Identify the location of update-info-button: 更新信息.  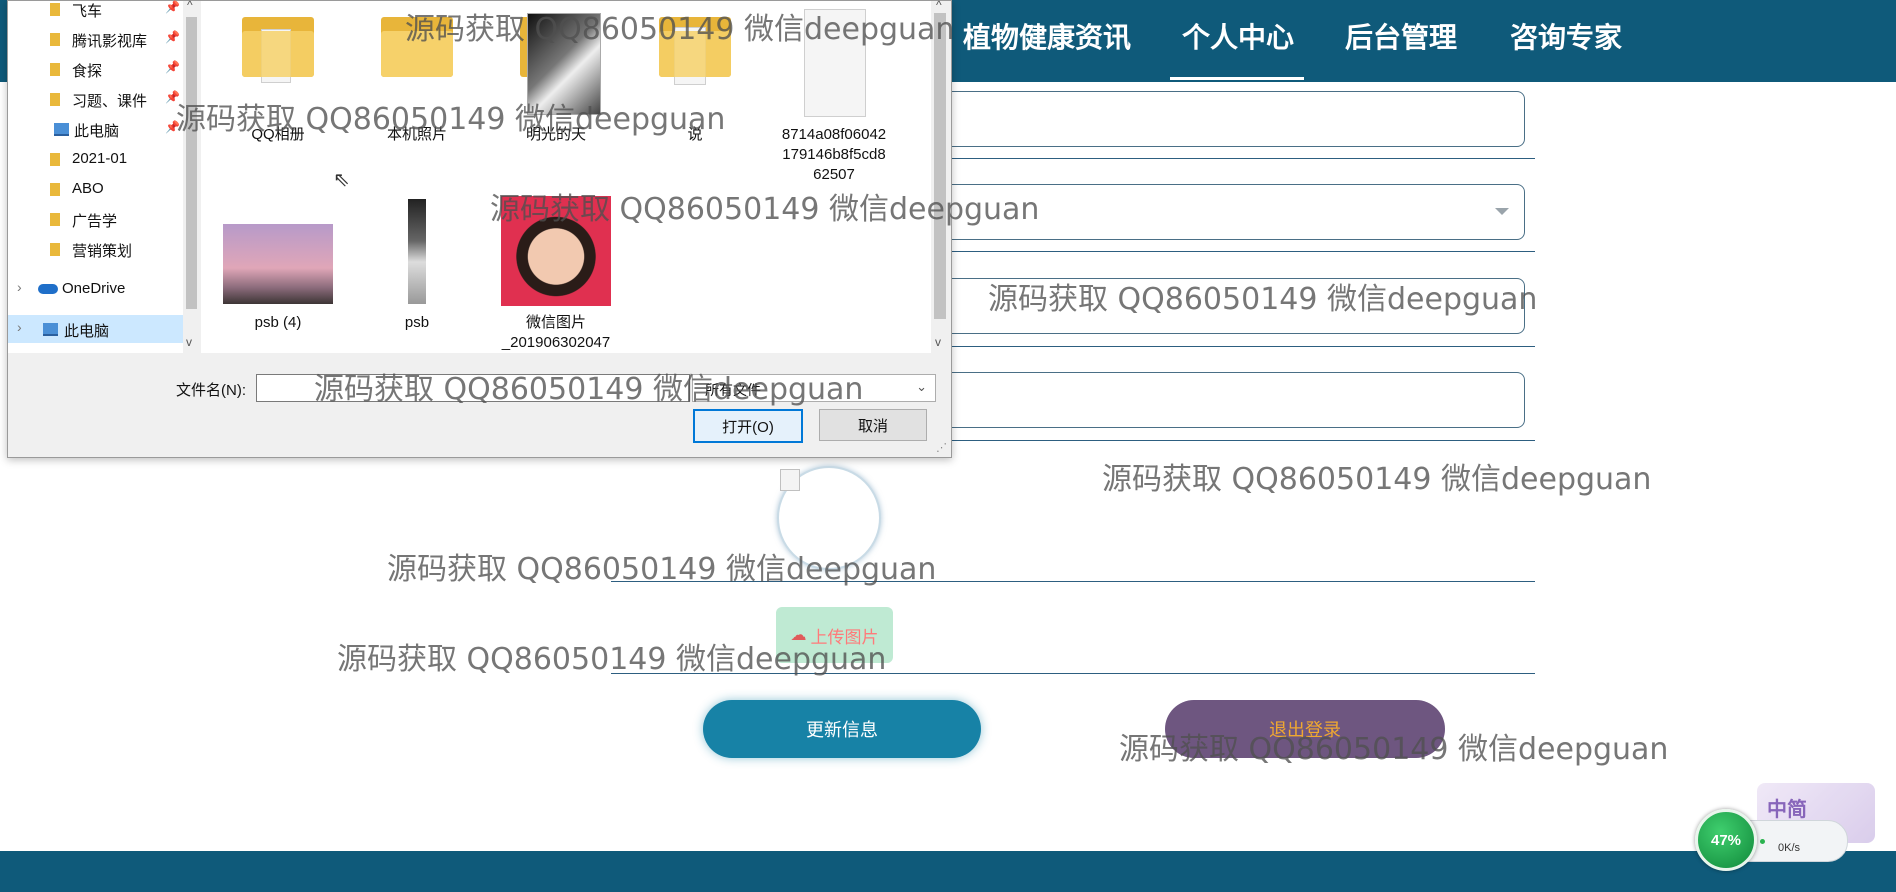
(842, 729).